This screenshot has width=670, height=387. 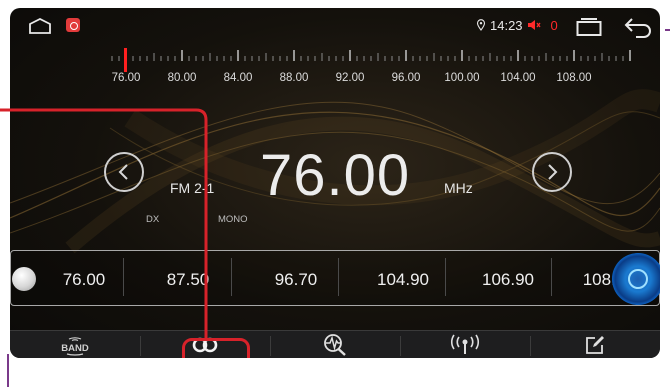 What do you see at coordinates (233, 219) in the screenshot?
I see `mono-indicator: MONO` at bounding box center [233, 219].